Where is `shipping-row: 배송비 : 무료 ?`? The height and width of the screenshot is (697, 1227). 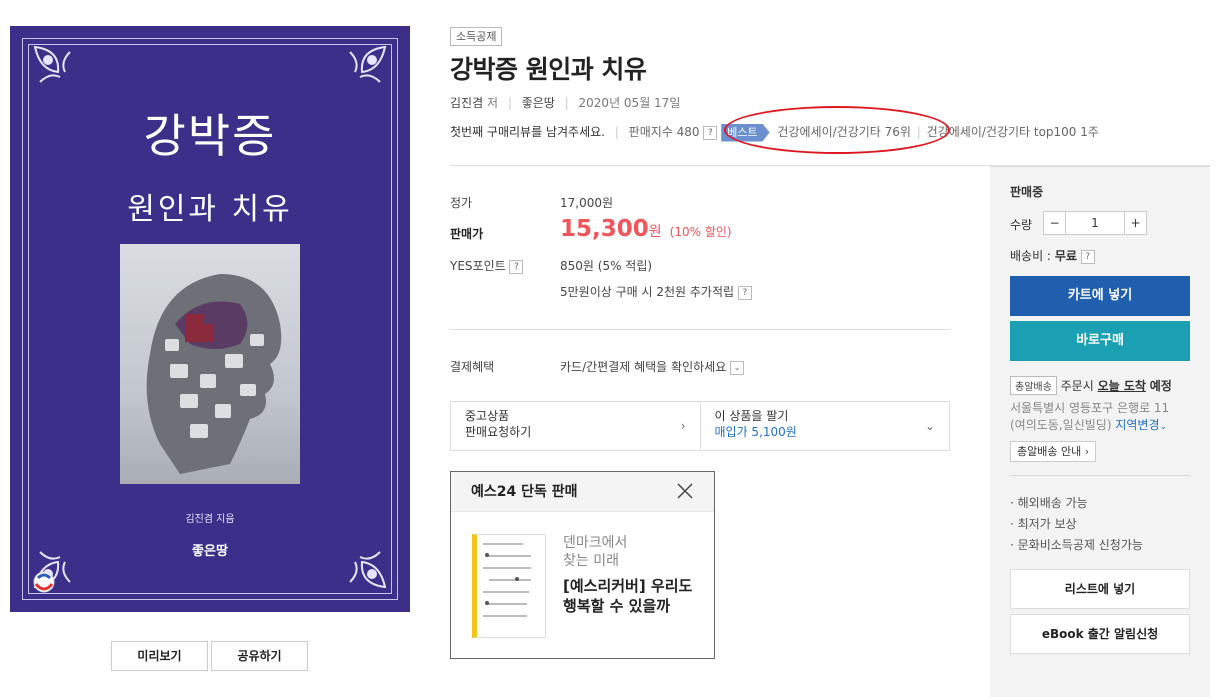 shipping-row: 배송비 : 무료 ? is located at coordinates (1052, 255).